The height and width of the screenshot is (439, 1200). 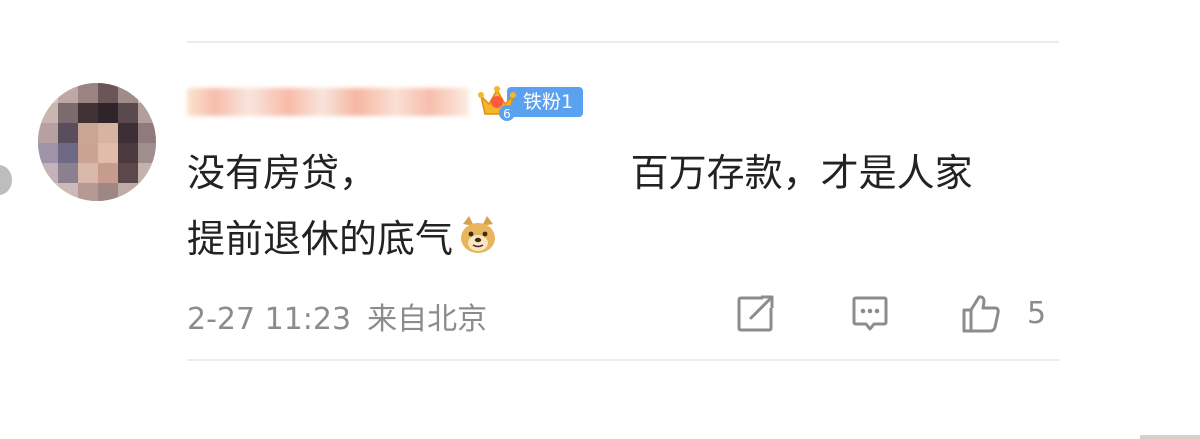 I want to click on fan-badge-label: 铁粉1, so click(x=548, y=102).